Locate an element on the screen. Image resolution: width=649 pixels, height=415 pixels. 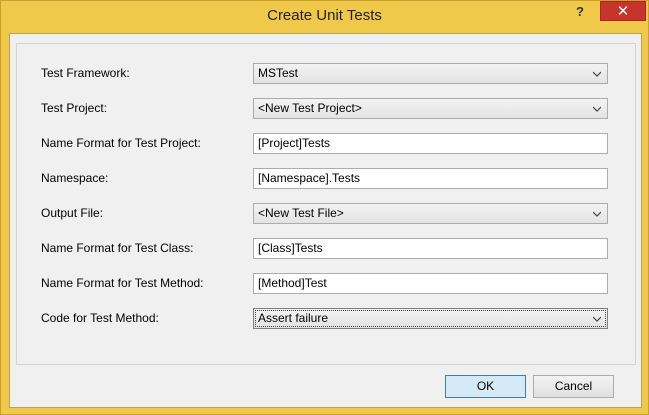
test-project-label: Test Project: is located at coordinates (74, 108).